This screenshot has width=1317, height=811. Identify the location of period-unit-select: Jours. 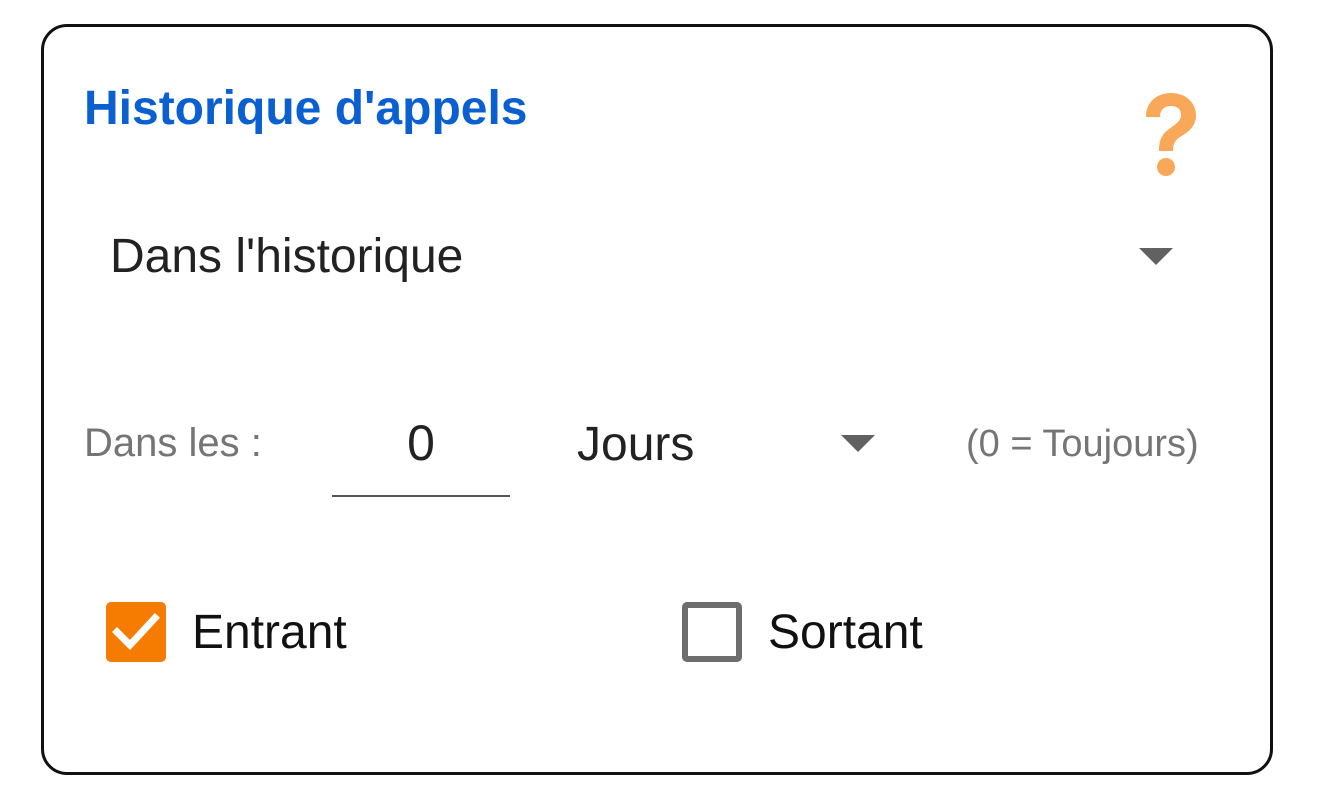
(732, 446).